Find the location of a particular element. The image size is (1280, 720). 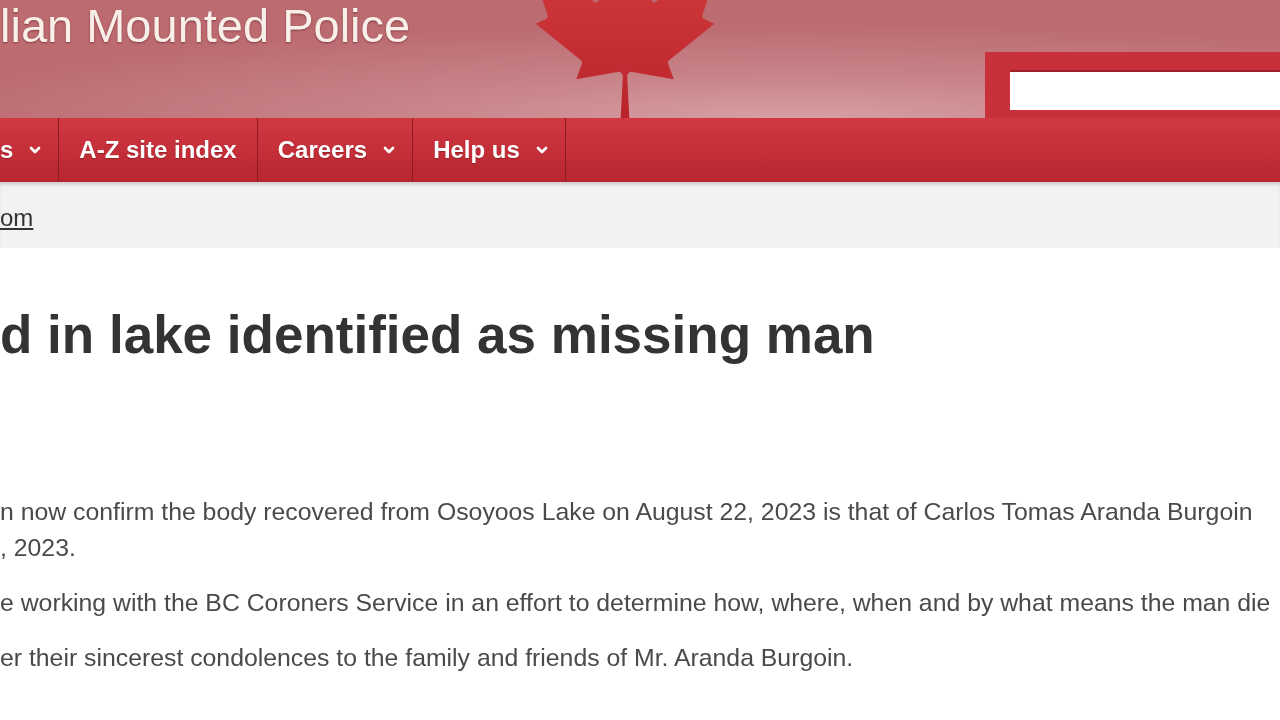

breadcrumb-link: om is located at coordinates (17, 224).